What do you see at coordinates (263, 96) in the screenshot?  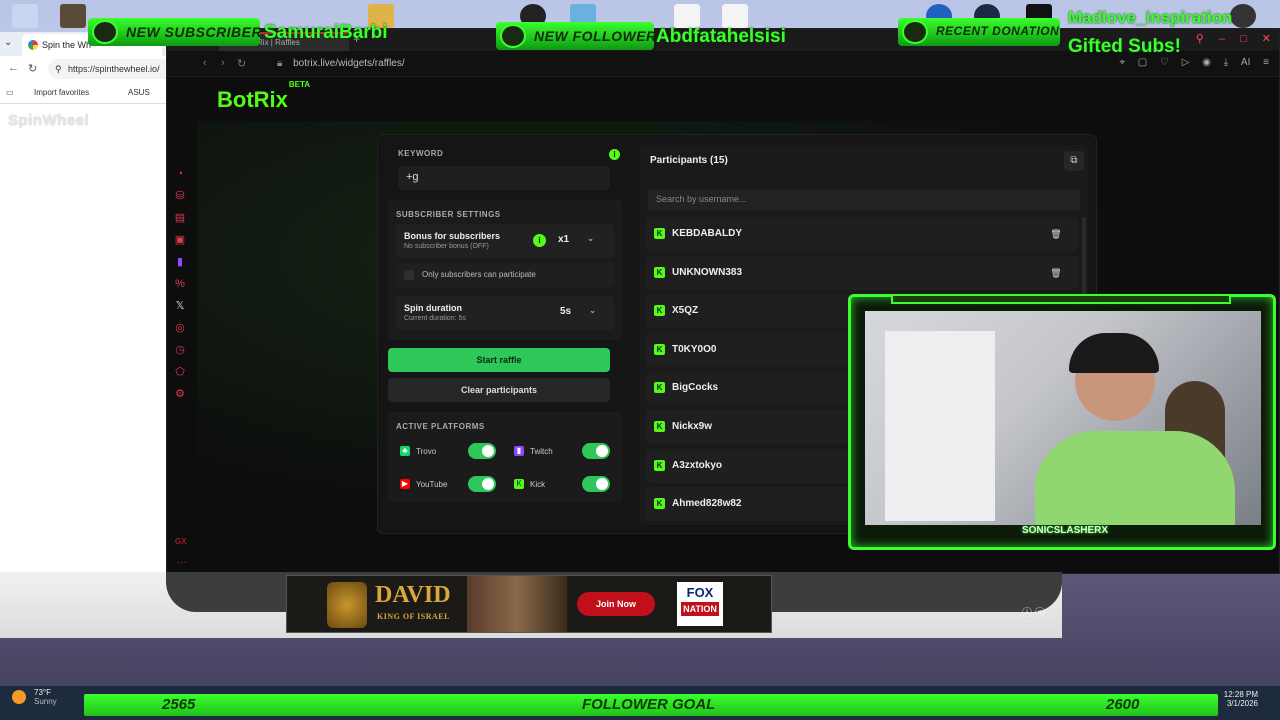 I see `brand-logo: BotRixBETA` at bounding box center [263, 96].